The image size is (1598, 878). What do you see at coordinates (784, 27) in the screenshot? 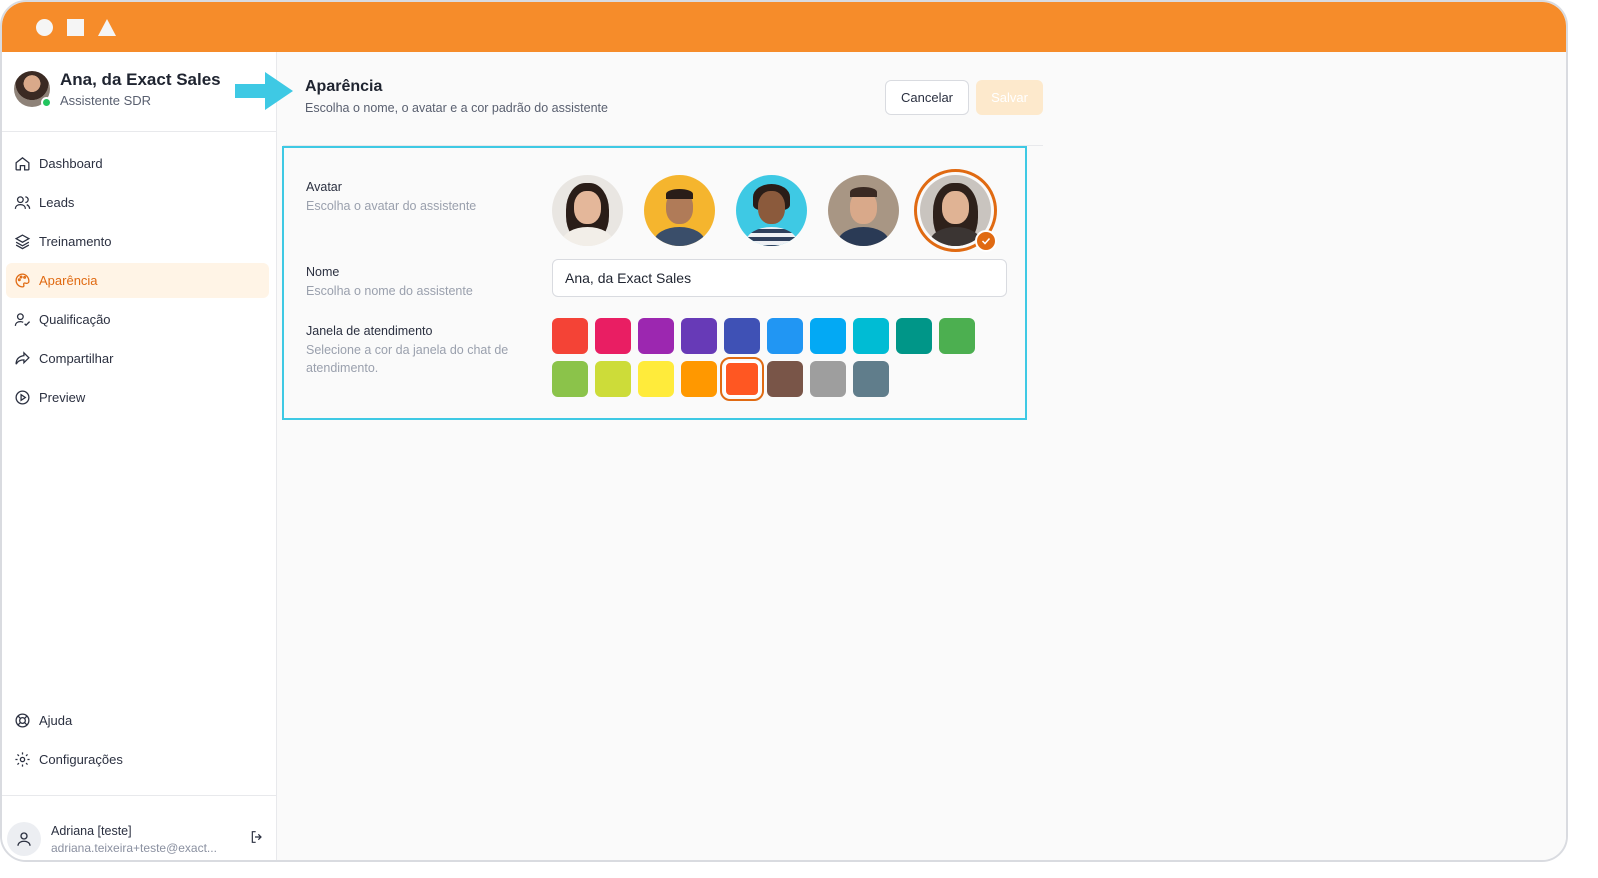
I see `title-bar` at bounding box center [784, 27].